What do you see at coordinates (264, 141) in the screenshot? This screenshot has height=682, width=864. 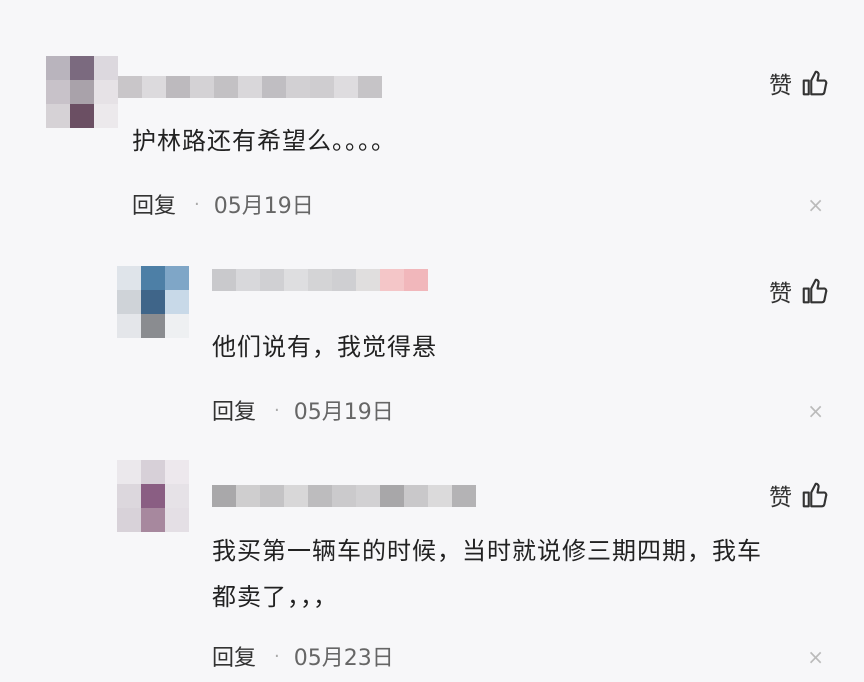 I see `comment-text: 护林路还有希望么。。。。` at bounding box center [264, 141].